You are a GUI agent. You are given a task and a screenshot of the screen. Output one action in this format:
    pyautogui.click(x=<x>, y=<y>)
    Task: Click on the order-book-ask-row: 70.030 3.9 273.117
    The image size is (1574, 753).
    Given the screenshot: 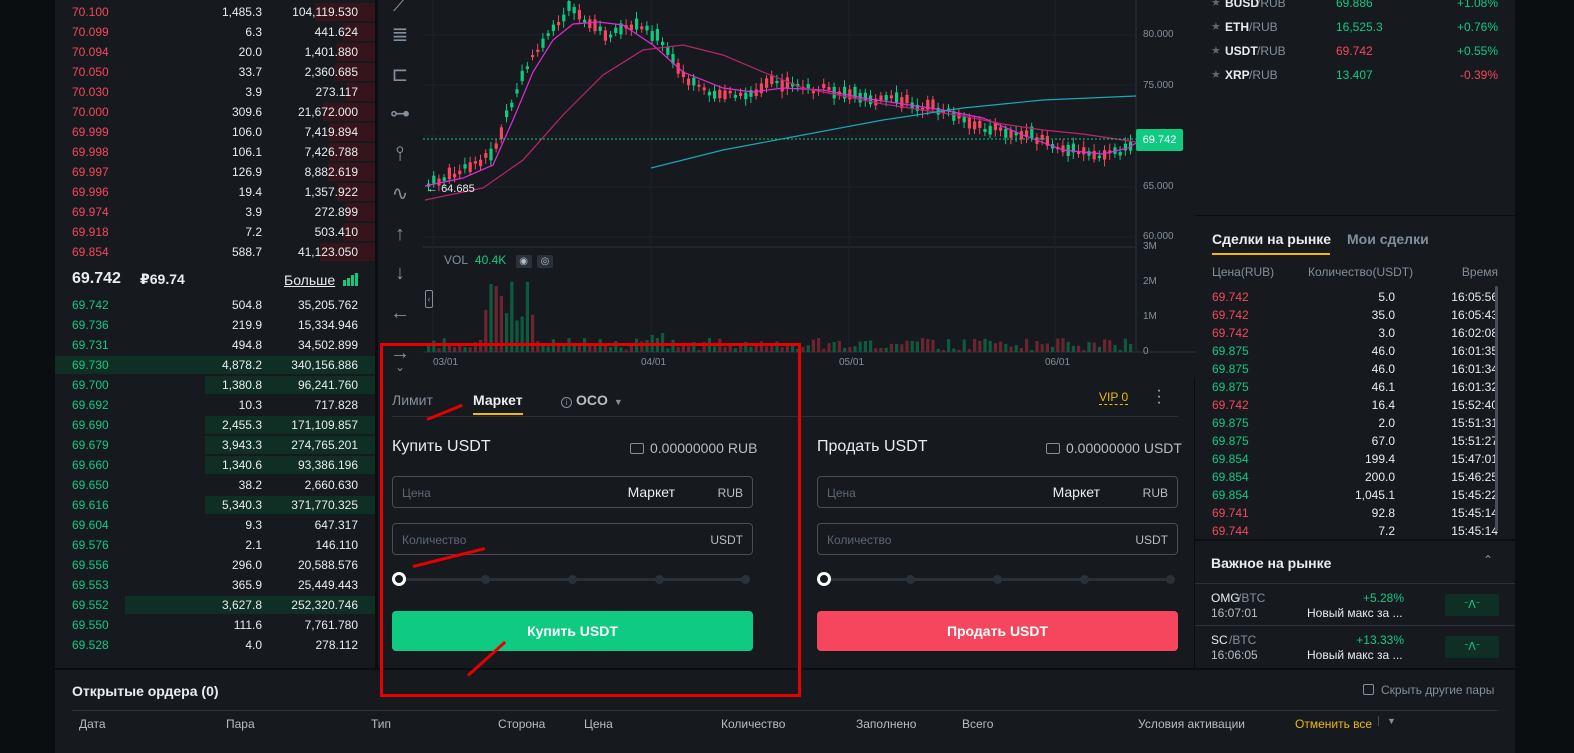 What is the action you would take?
    pyautogui.click(x=215, y=92)
    